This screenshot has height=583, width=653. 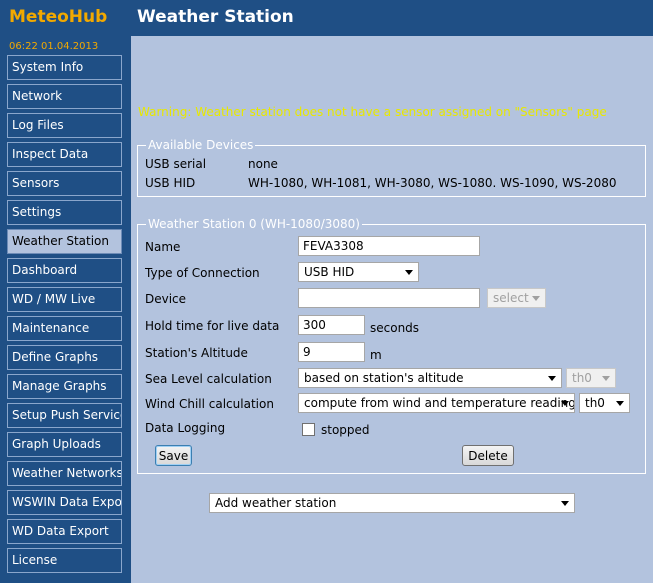 I want to click on hold-time-unit: seconds, so click(x=395, y=328).